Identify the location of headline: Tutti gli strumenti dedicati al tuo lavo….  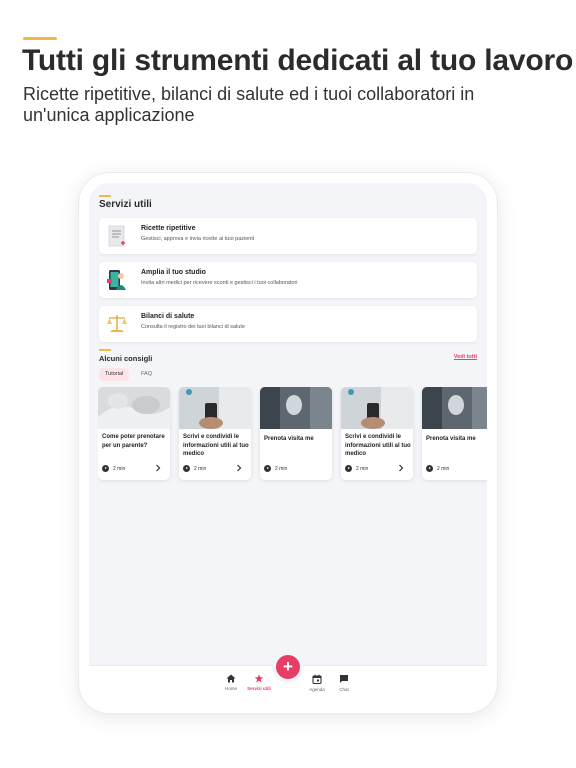
(298, 60).